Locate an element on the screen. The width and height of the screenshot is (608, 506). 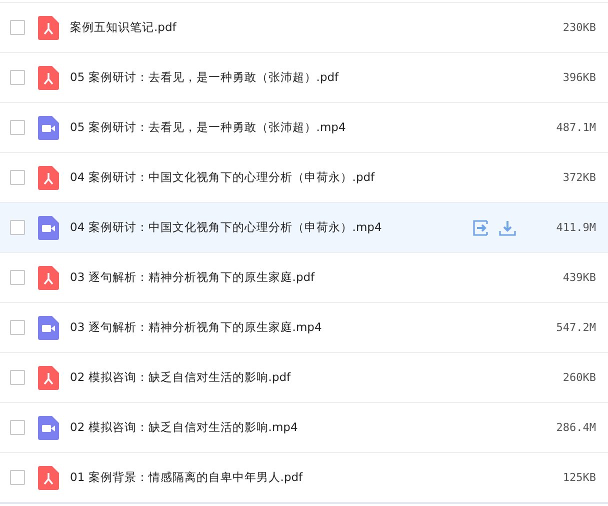
file-row: 04 案例研讨：中国文化视角下的心理分析（申荷永）.mp4 411.9M is located at coordinates (304, 227).